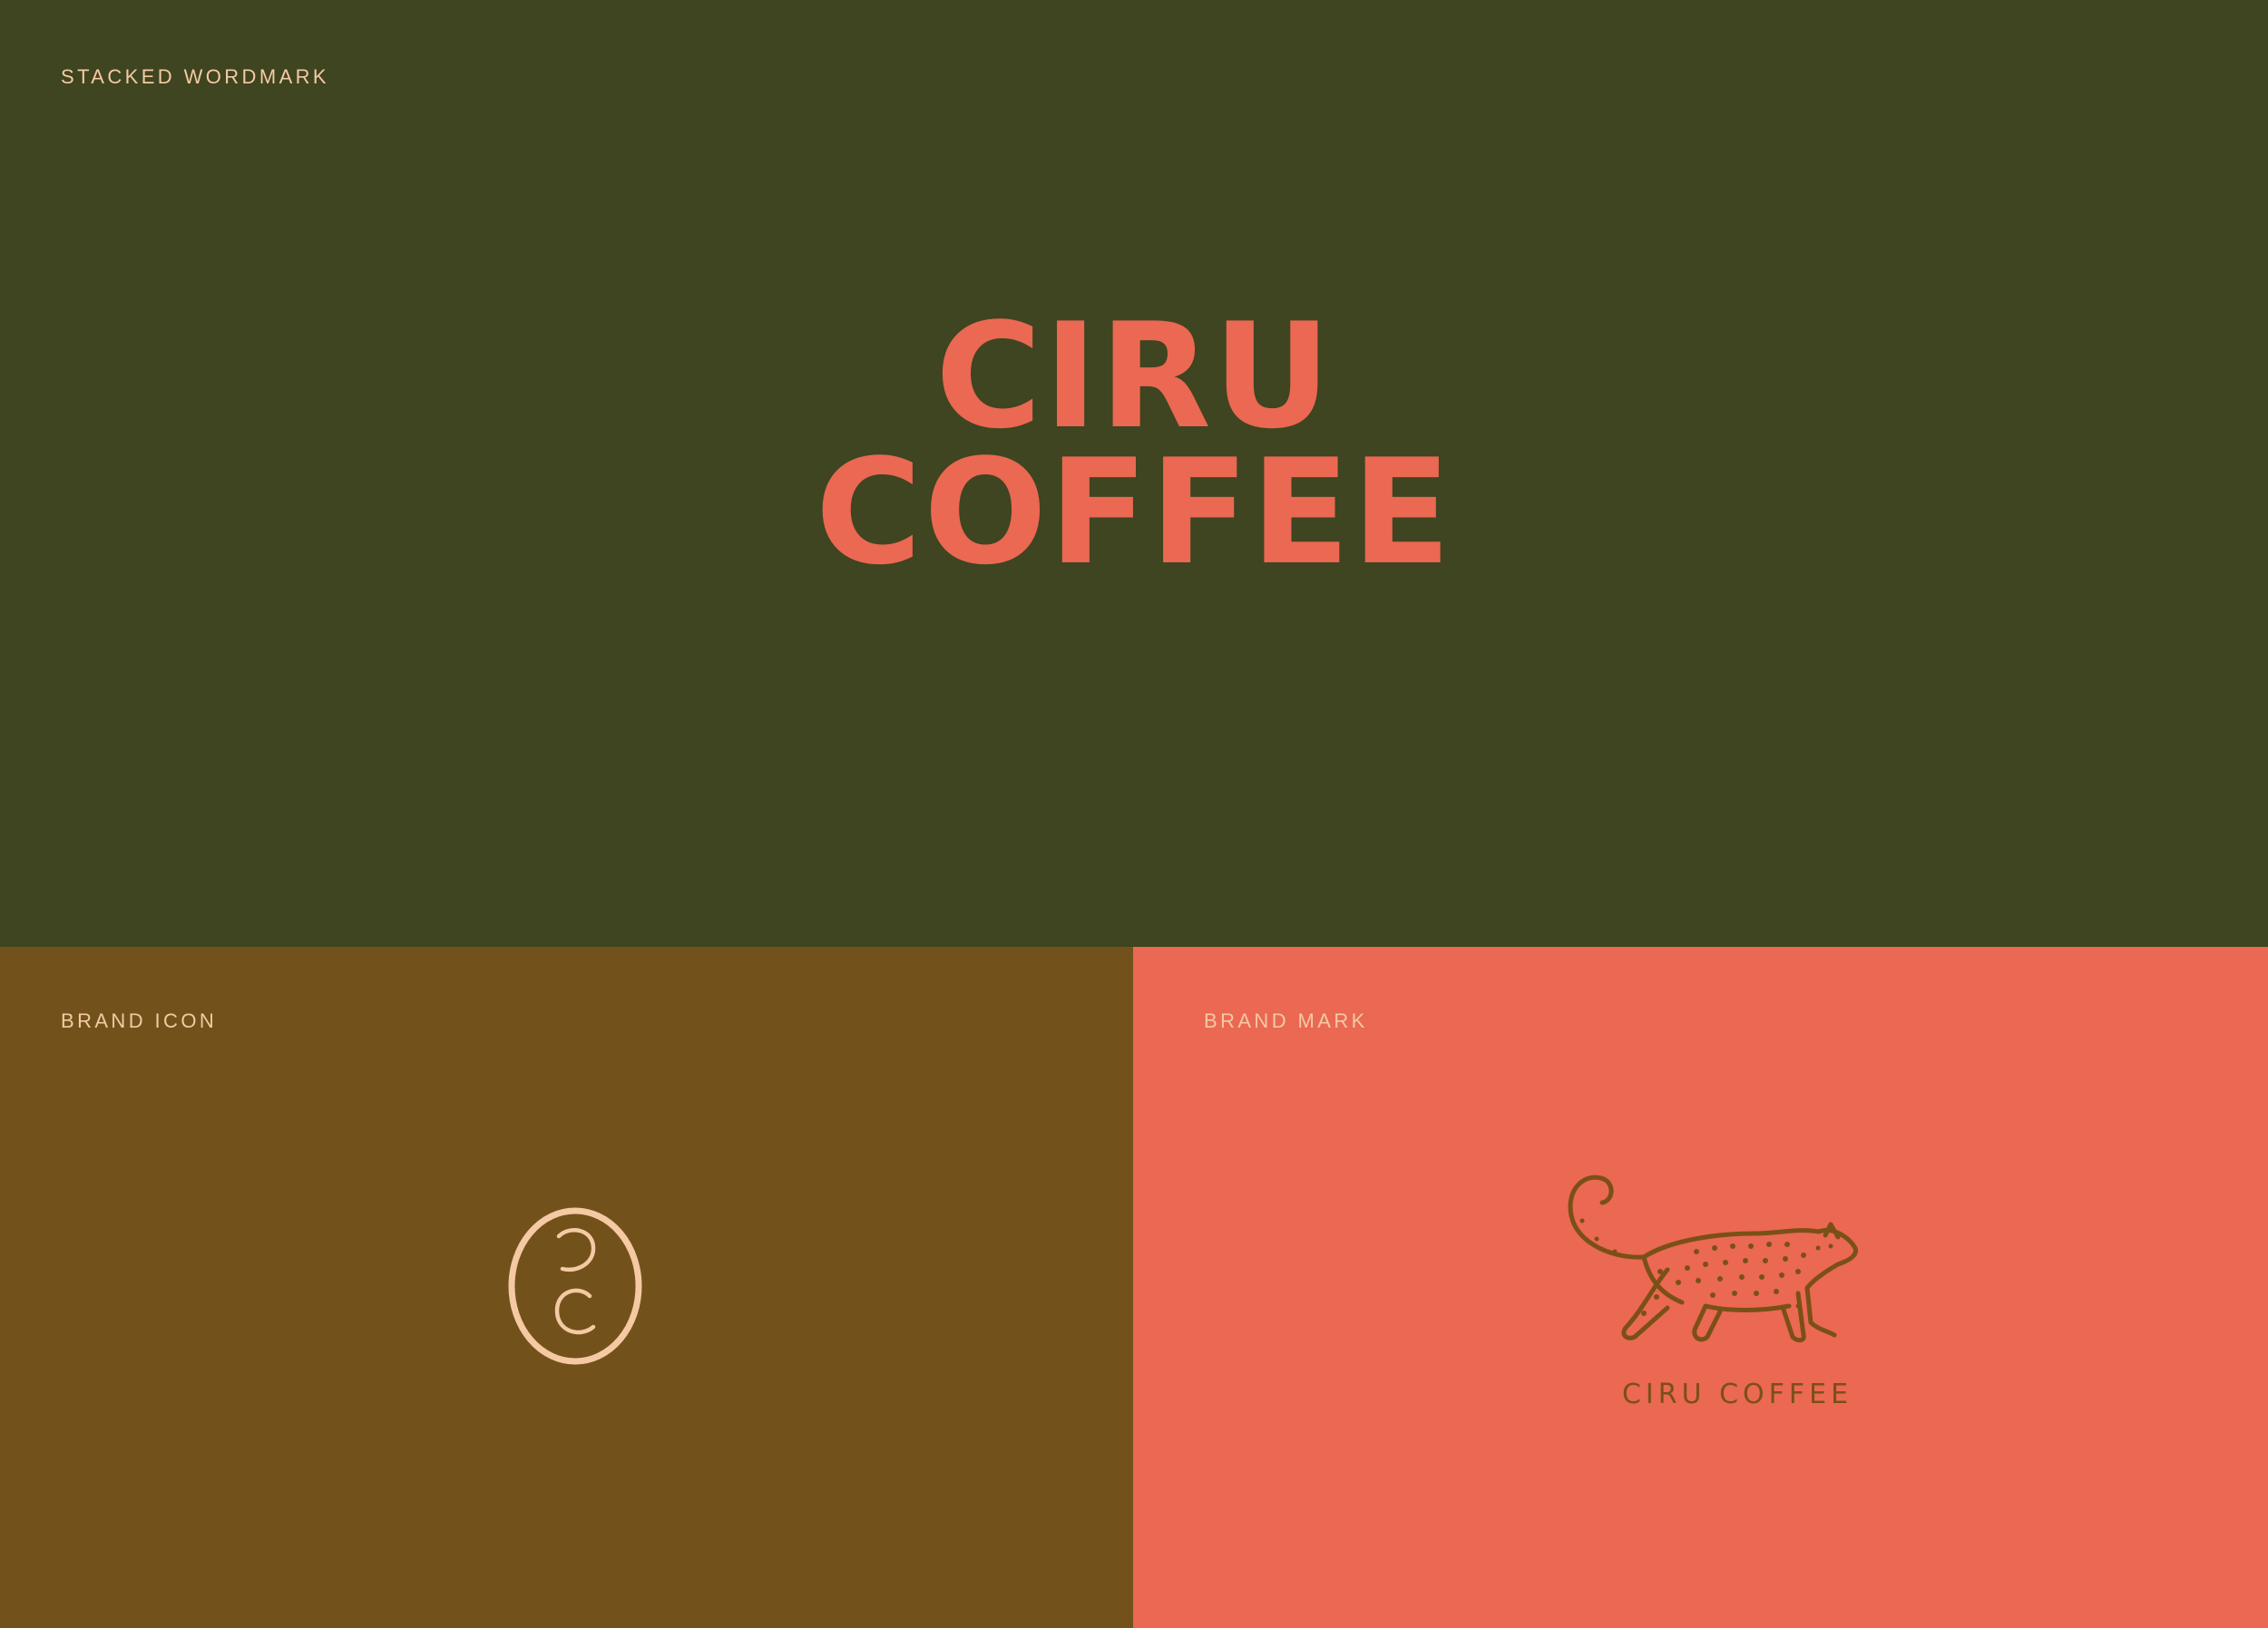 This screenshot has width=2268, height=1628. Describe the element at coordinates (140, 1020) in the screenshot. I see `brand-icon-label: BRAND ICON` at that location.